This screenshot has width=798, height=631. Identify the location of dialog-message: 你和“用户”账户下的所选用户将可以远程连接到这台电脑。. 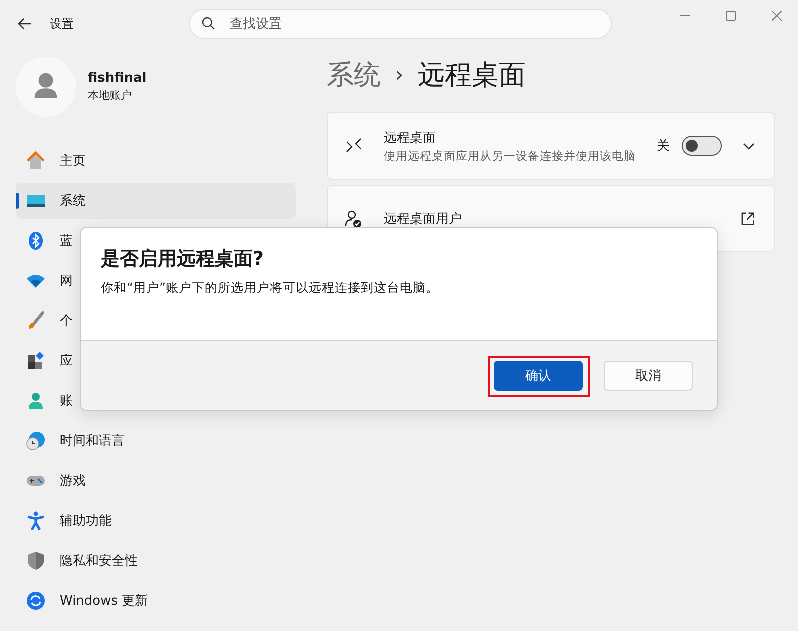
(270, 288).